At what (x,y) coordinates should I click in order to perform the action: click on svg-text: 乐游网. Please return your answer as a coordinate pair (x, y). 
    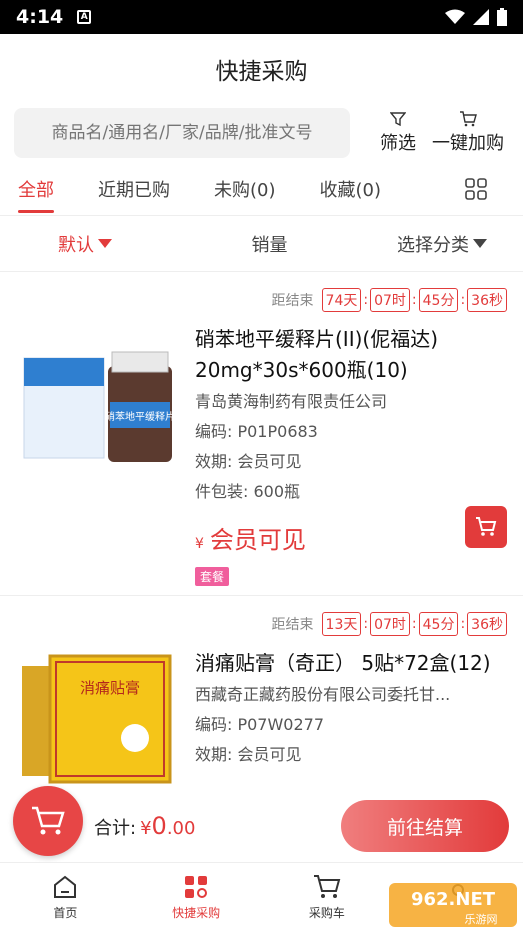
    Looking at the image, I should click on (481, 919).